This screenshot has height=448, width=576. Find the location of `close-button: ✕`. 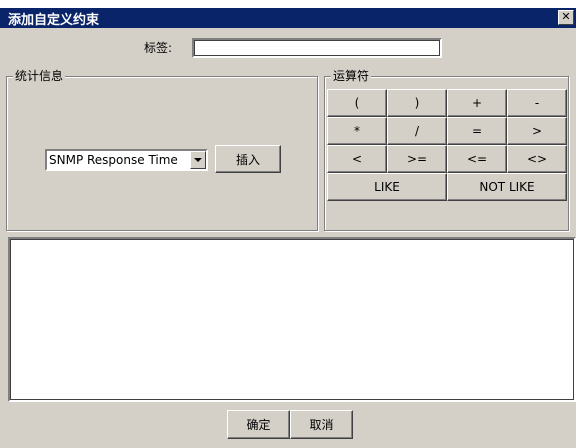

close-button: ✕ is located at coordinates (566, 17).